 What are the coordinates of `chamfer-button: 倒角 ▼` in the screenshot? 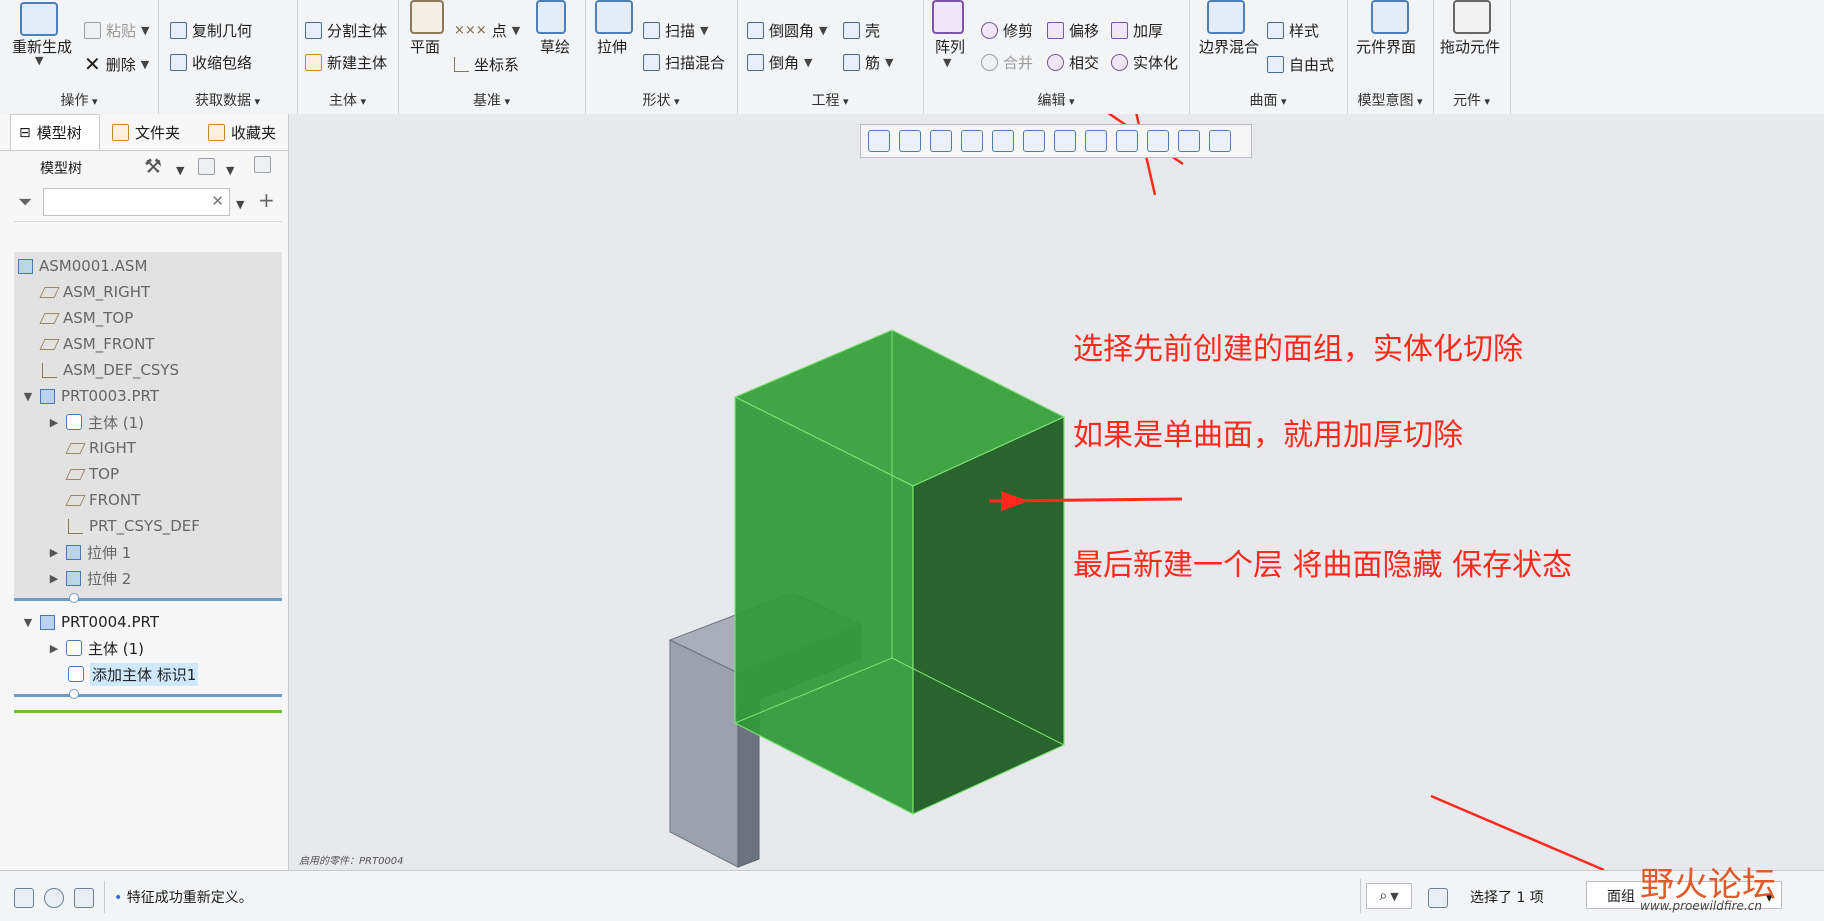 It's located at (779, 62).